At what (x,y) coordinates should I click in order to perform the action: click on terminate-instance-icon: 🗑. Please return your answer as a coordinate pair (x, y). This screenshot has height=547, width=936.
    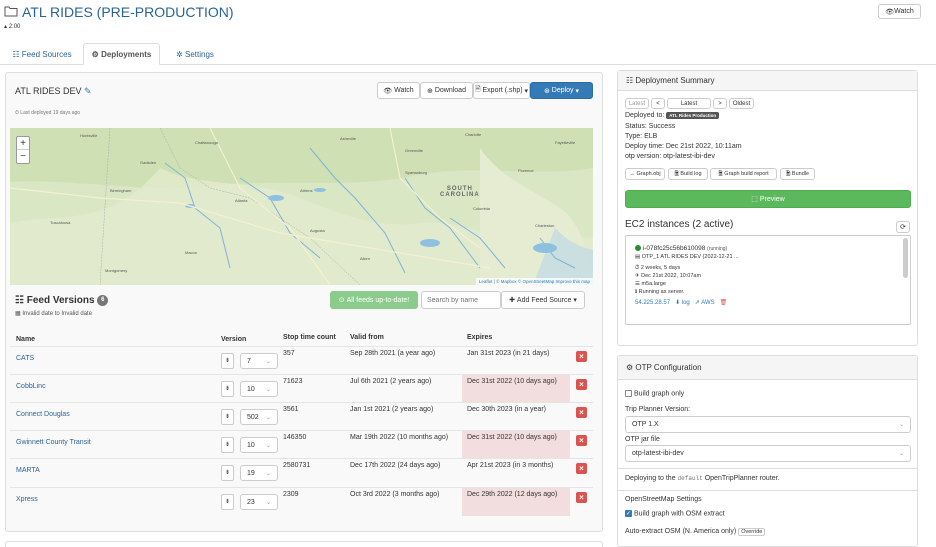
    Looking at the image, I should click on (724, 303).